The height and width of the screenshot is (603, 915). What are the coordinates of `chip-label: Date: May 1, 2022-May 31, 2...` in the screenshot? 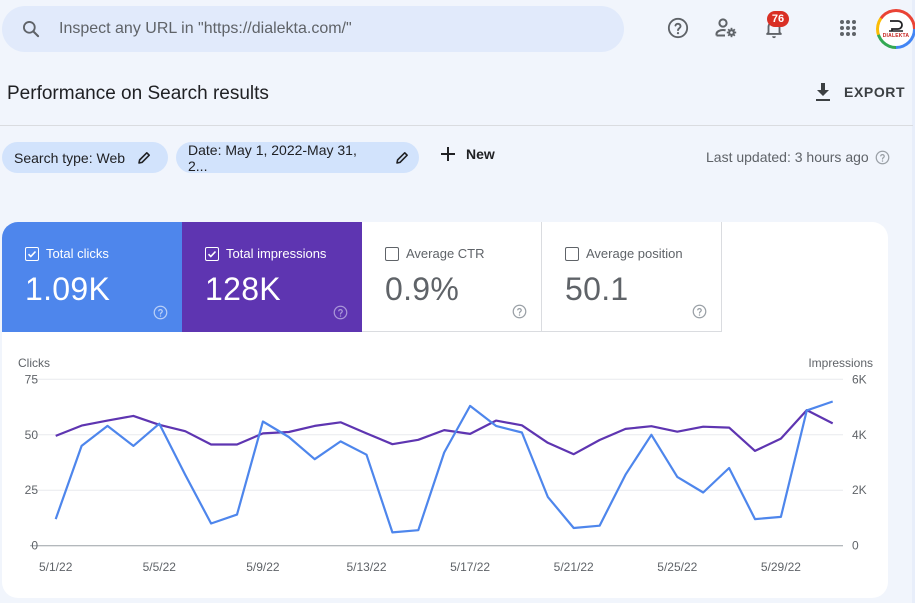 It's located at (272, 157).